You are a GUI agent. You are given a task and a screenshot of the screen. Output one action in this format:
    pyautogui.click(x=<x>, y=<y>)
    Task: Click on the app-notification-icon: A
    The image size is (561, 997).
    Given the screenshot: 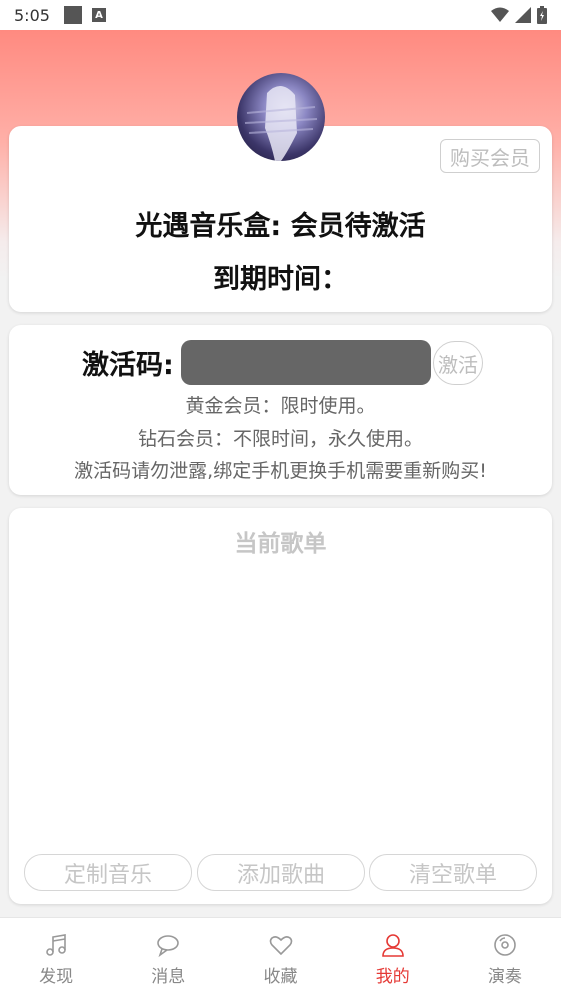 What is the action you would take?
    pyautogui.click(x=98, y=15)
    